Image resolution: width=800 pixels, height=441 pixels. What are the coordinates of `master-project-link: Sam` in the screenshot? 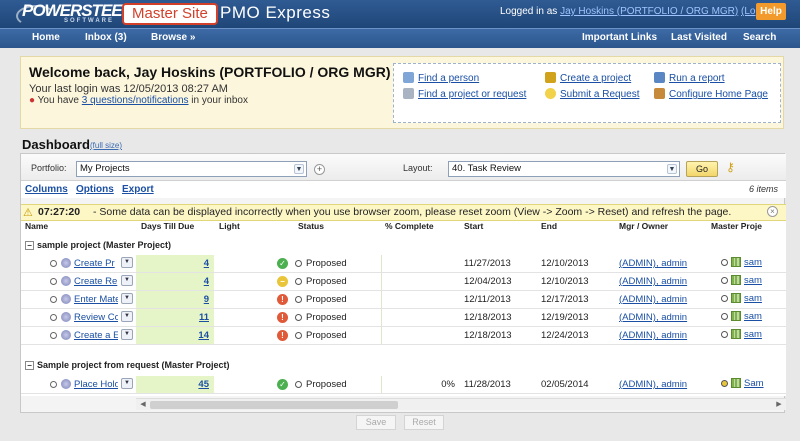 It's located at (754, 383).